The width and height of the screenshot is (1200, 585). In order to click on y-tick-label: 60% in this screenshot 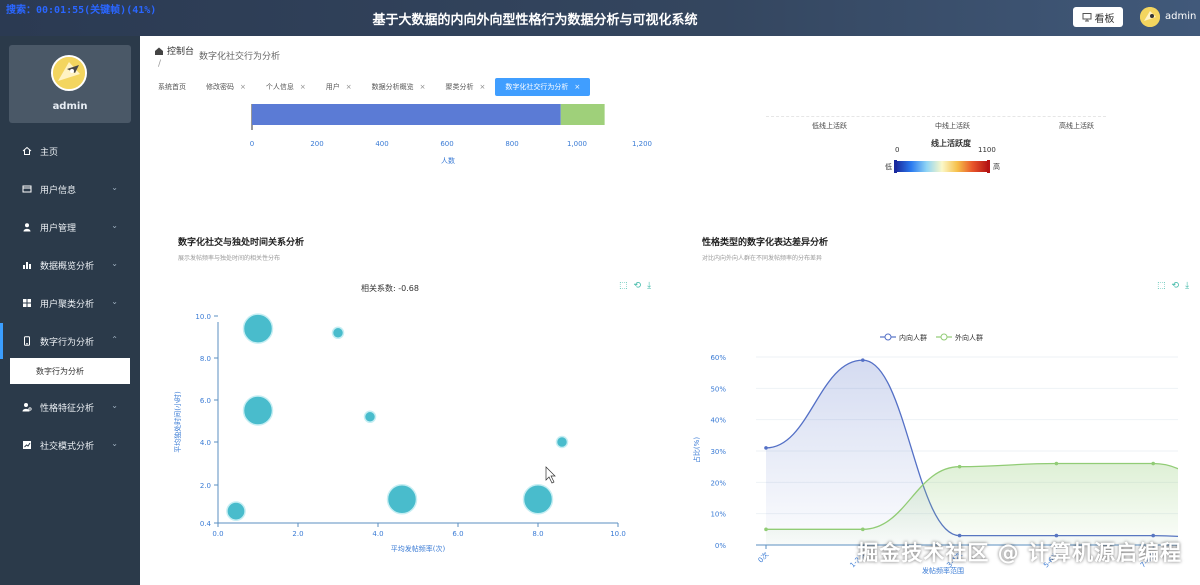, I will do `click(718, 358)`.